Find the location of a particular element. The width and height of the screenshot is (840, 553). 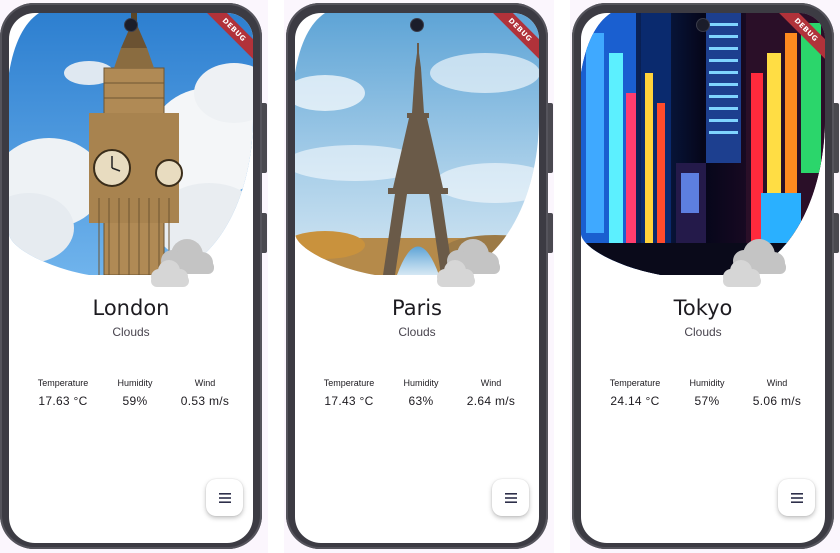

humidity-value: 57% is located at coordinates (707, 401).